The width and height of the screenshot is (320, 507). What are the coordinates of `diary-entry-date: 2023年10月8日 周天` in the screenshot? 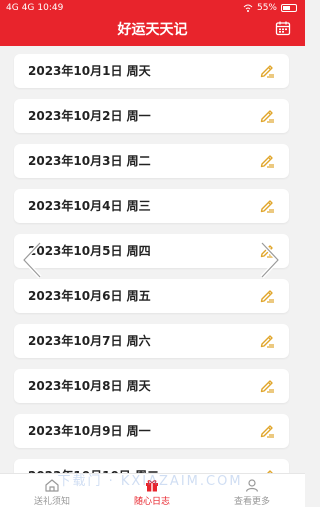 It's located at (89, 386).